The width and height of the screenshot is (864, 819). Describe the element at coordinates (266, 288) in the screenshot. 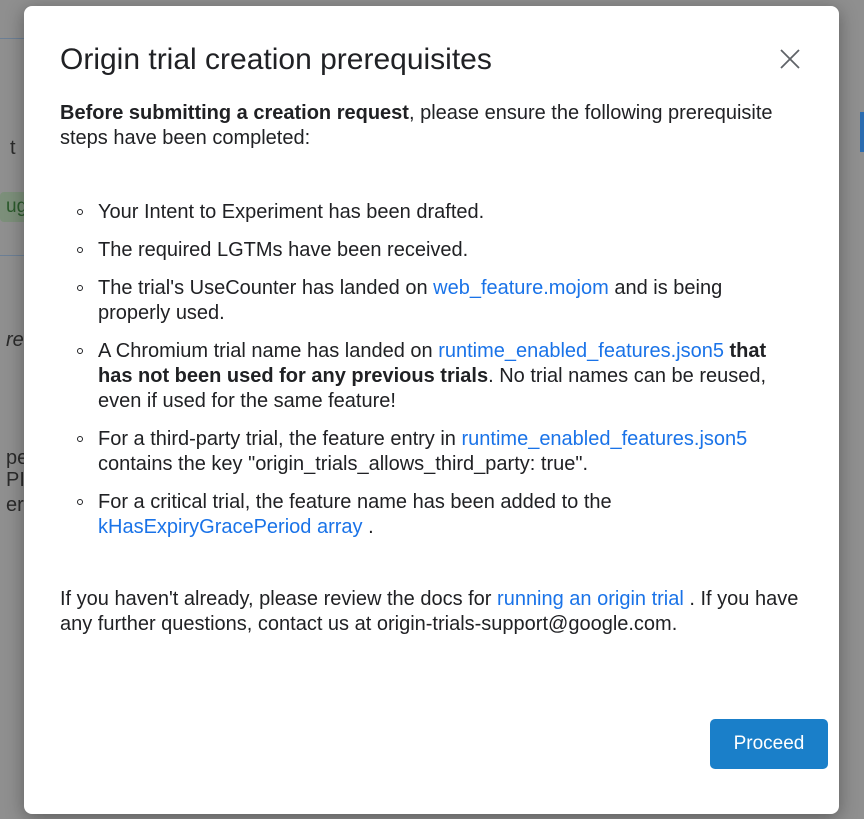

I see `prerequisite-text: The trial's UseCounter has landed on` at that location.